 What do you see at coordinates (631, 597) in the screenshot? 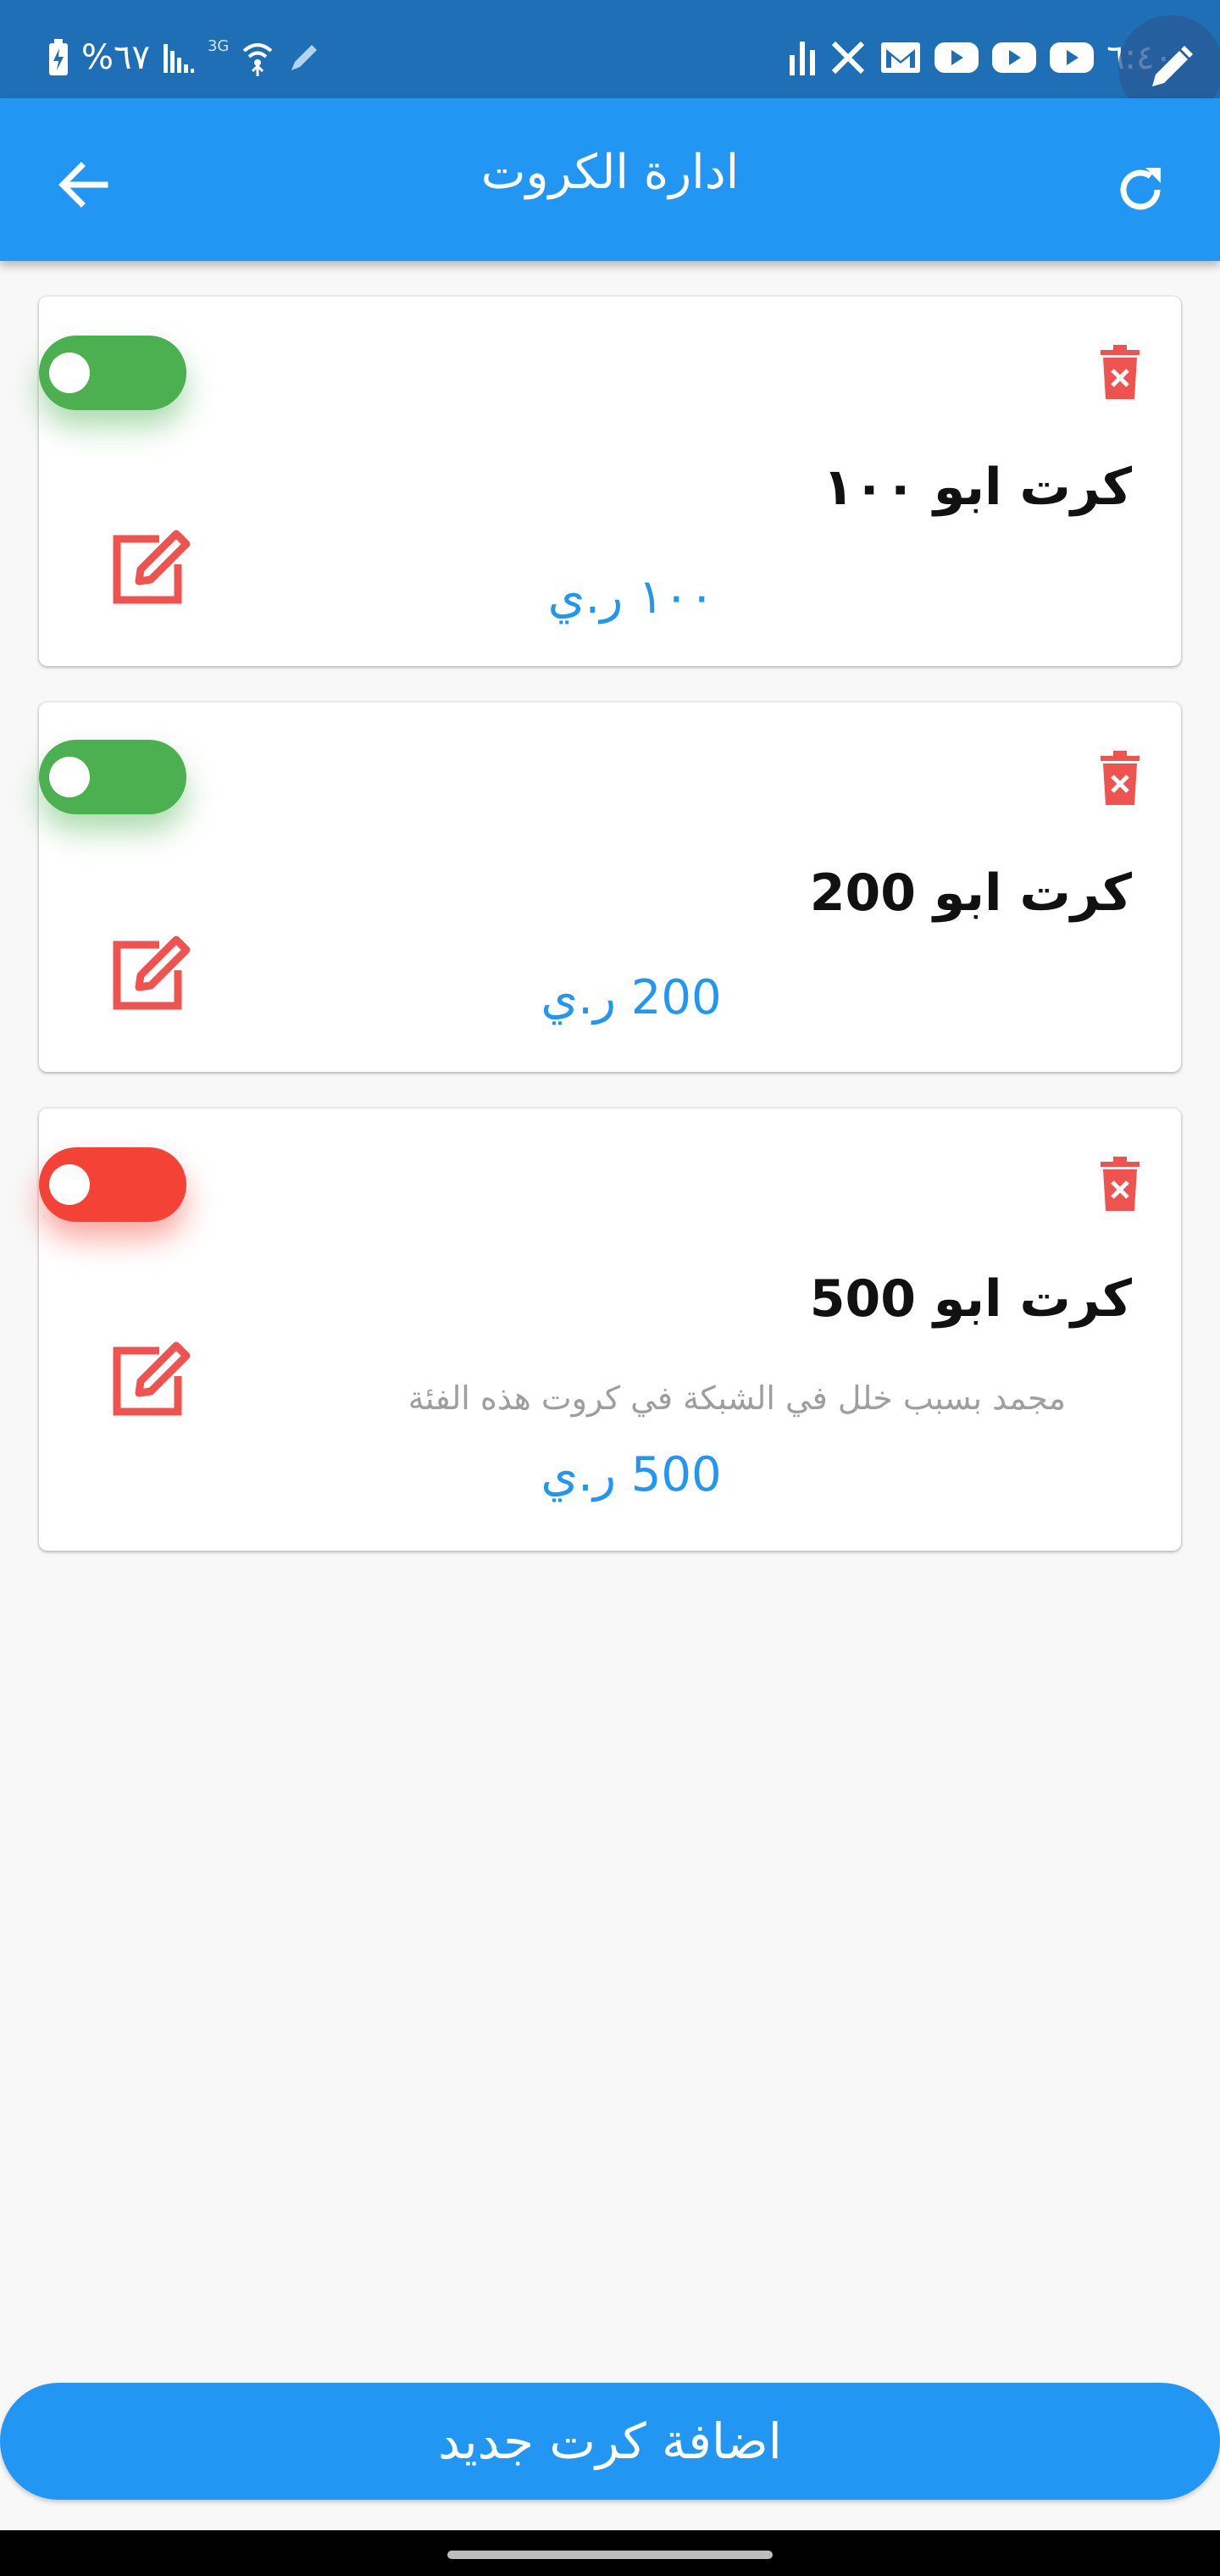
I see `card-price: ١٠٠ ر.ي` at bounding box center [631, 597].